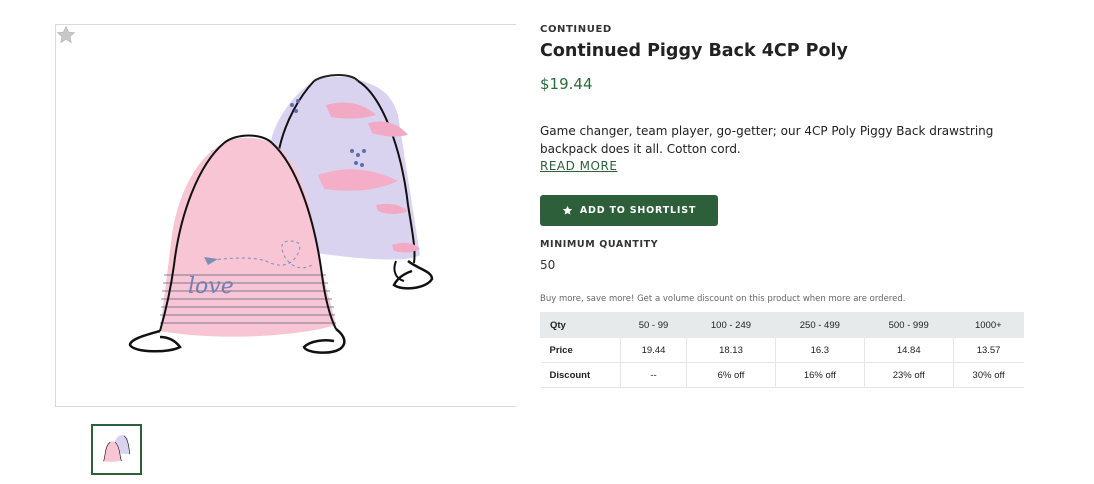 The height and width of the screenshot is (484, 1094). What do you see at coordinates (580, 350) in the screenshot?
I see `table-cell: Price` at bounding box center [580, 350].